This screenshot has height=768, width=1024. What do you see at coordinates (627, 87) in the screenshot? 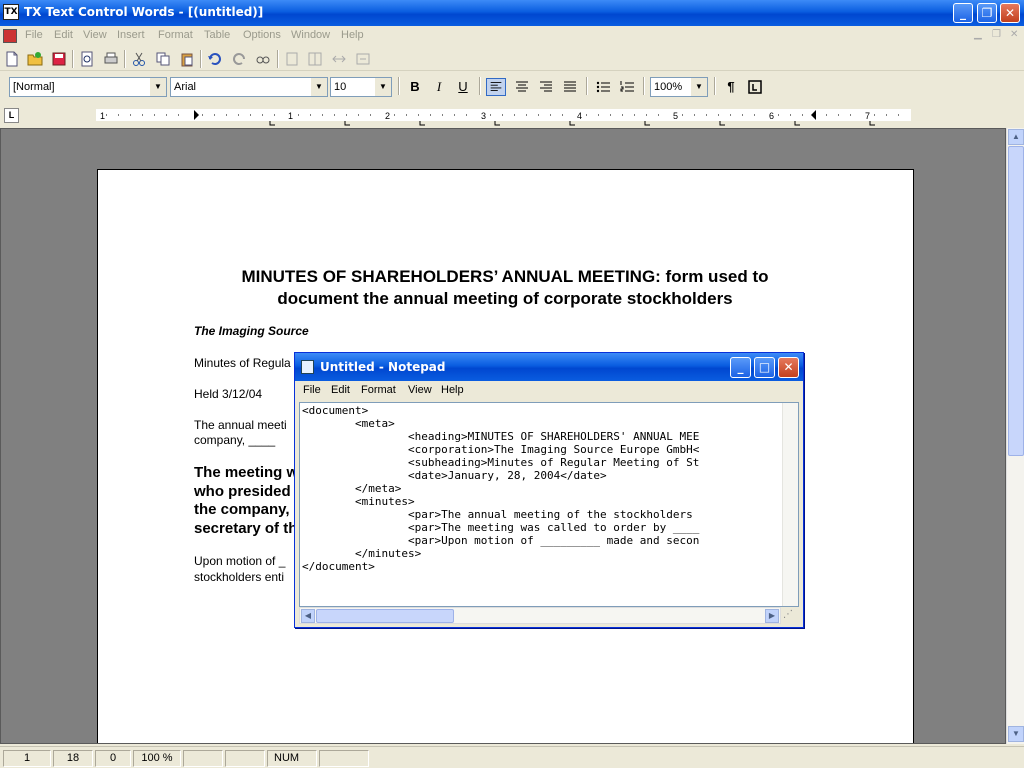
I see `numbered-list-icon` at bounding box center [627, 87].